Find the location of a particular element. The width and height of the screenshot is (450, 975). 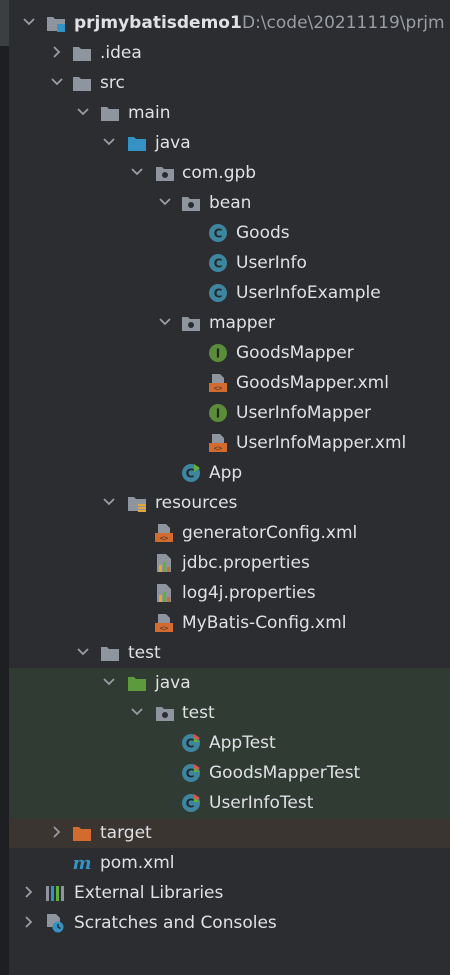

maven-icon: m is located at coordinates (82, 863).